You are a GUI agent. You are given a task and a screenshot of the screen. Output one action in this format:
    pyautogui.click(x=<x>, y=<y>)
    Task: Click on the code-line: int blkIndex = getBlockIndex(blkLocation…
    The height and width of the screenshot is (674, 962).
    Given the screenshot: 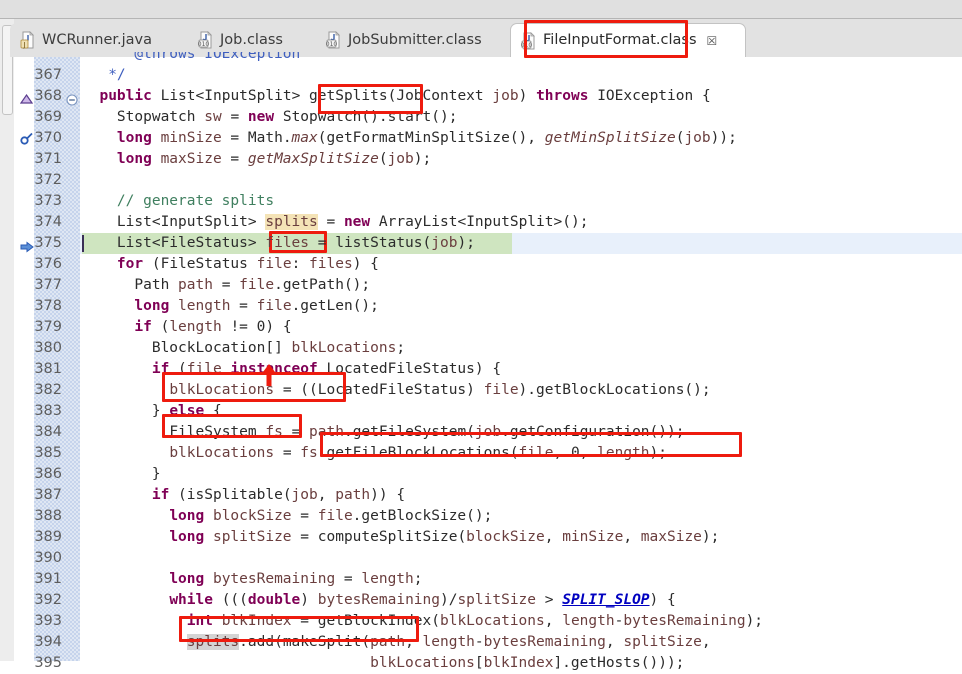 What is the action you would take?
    pyautogui.click(x=481, y=621)
    